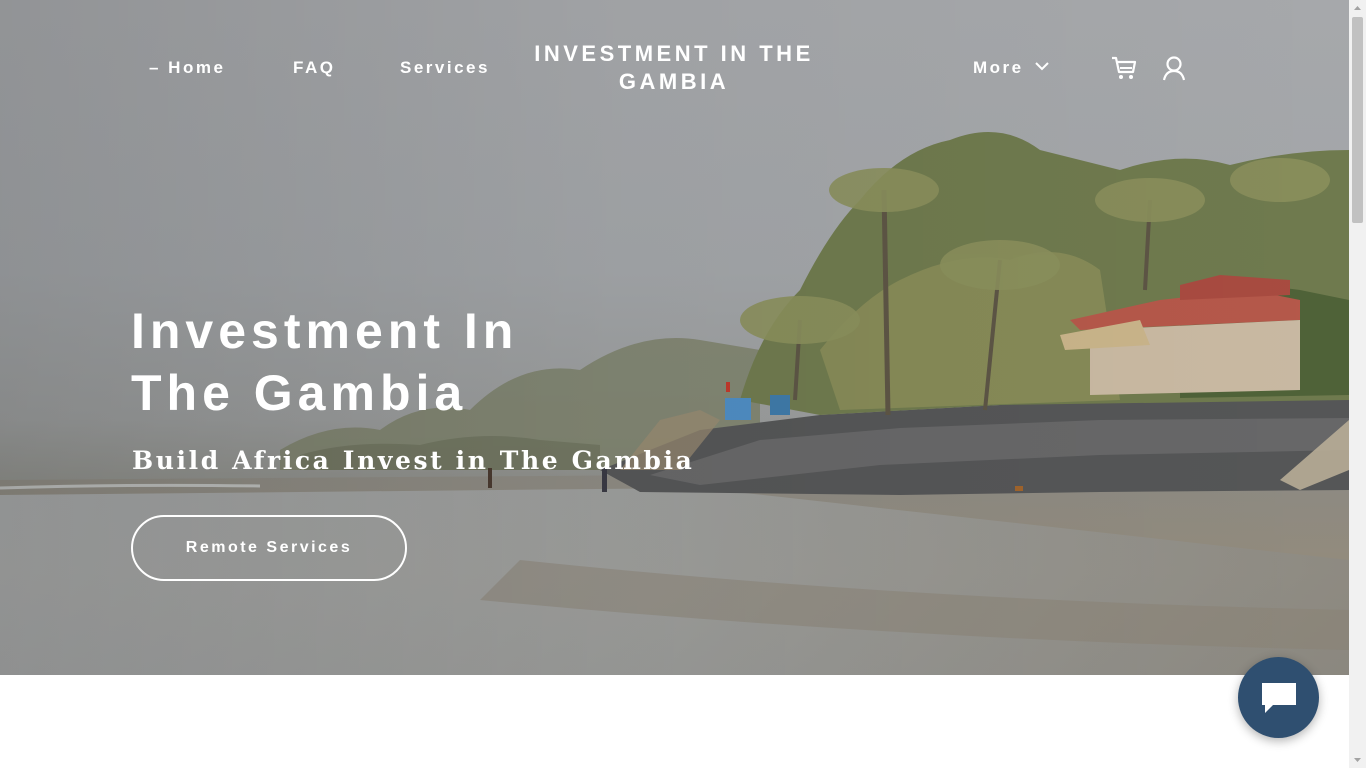 The image size is (1366, 768). Describe the element at coordinates (1357, 384) in the screenshot. I see `page-scrollbar` at that location.